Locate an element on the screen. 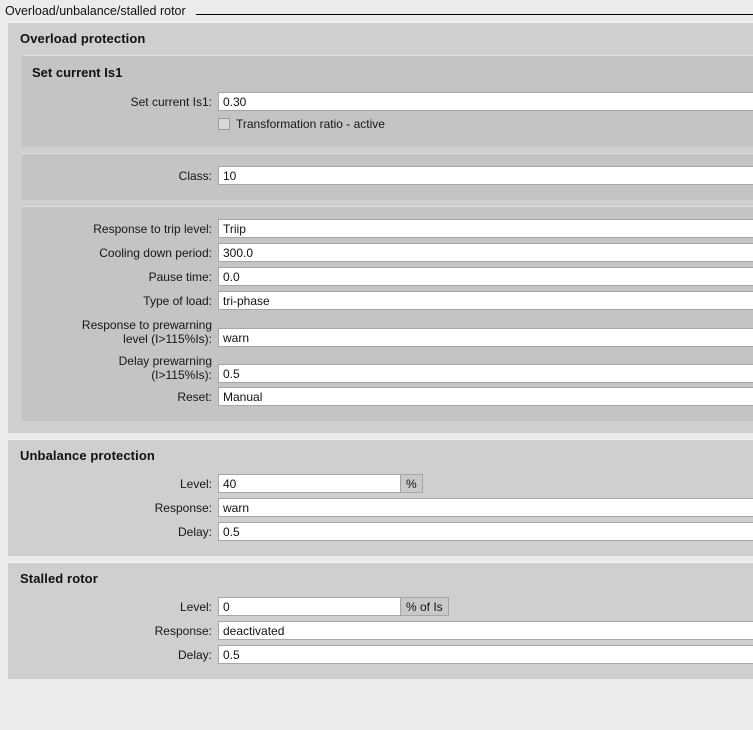 The height and width of the screenshot is (730, 753). field-row-type-of-load: Type of load: tri-phase is located at coordinates (387, 301).